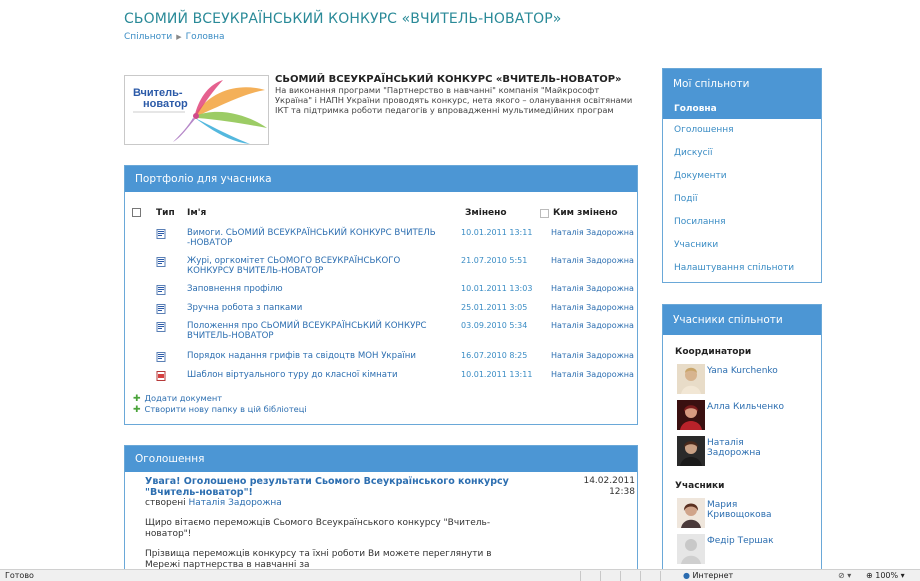 The height and width of the screenshot is (581, 920). Describe the element at coordinates (749, 549) in the screenshot. I see `member-item: Федір Тершак` at that location.